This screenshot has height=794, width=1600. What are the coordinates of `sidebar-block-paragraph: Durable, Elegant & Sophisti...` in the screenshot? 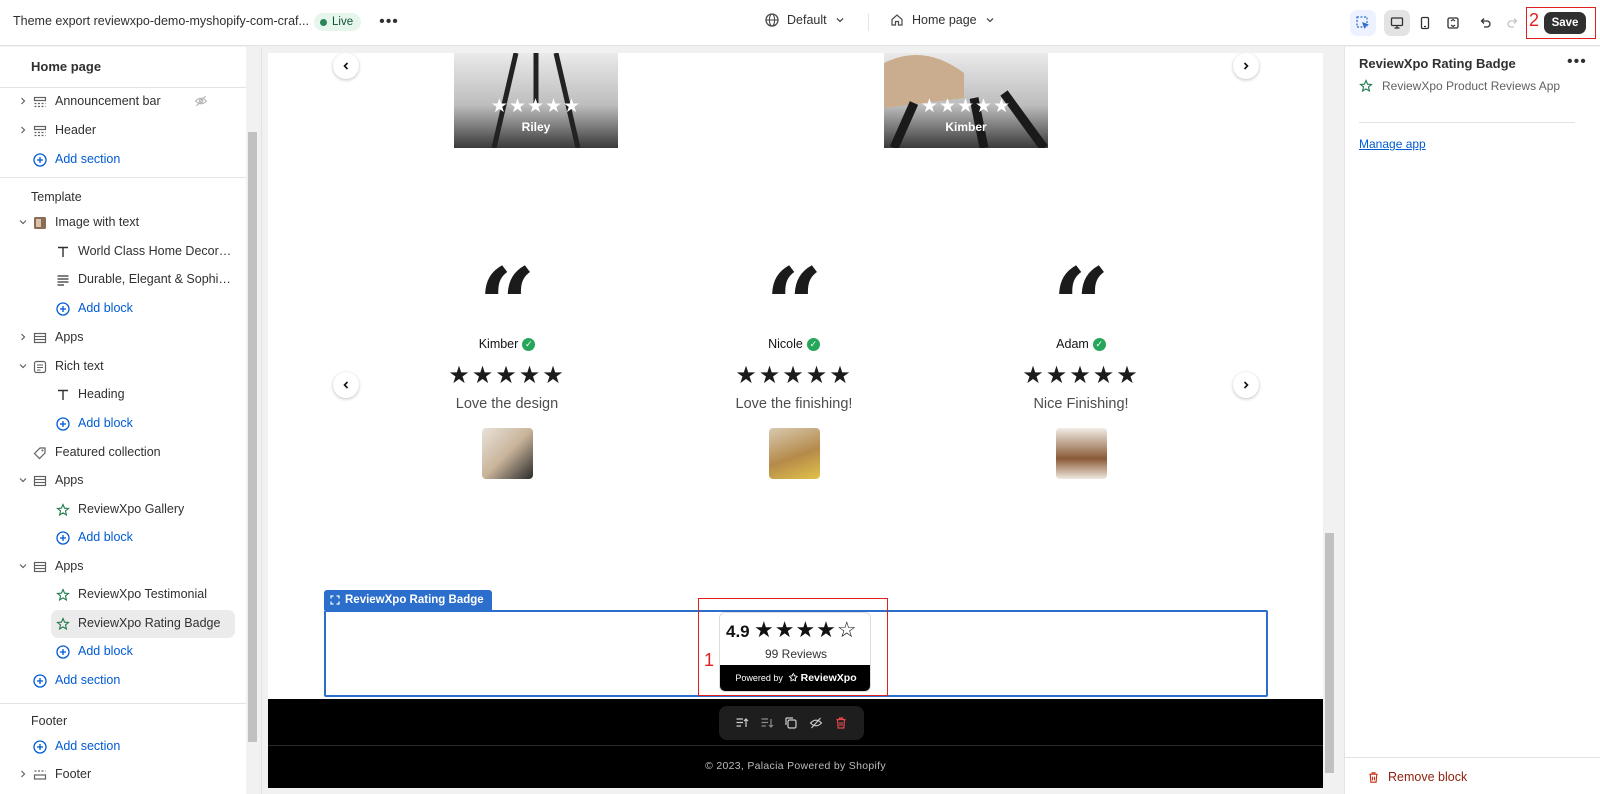 It's located at (123, 280).